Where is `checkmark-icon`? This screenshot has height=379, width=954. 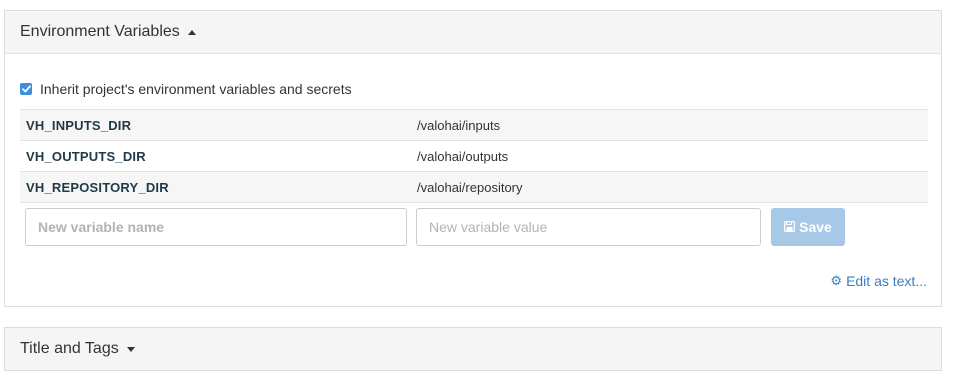 checkmark-icon is located at coordinates (26, 89).